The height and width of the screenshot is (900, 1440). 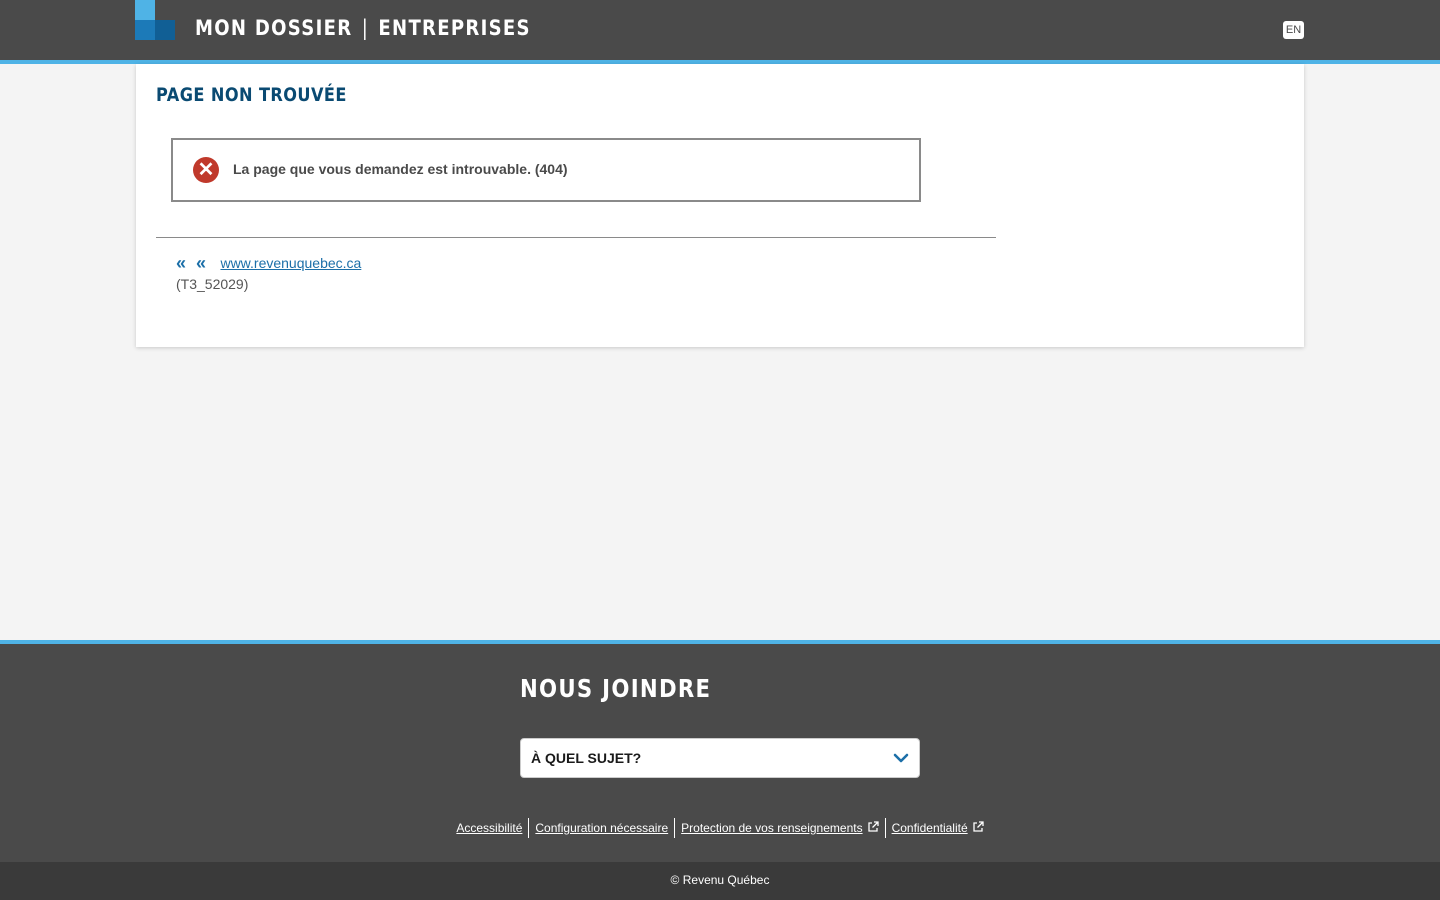 I want to click on footer-link-accessibility: Accessibilité, so click(x=489, y=828).